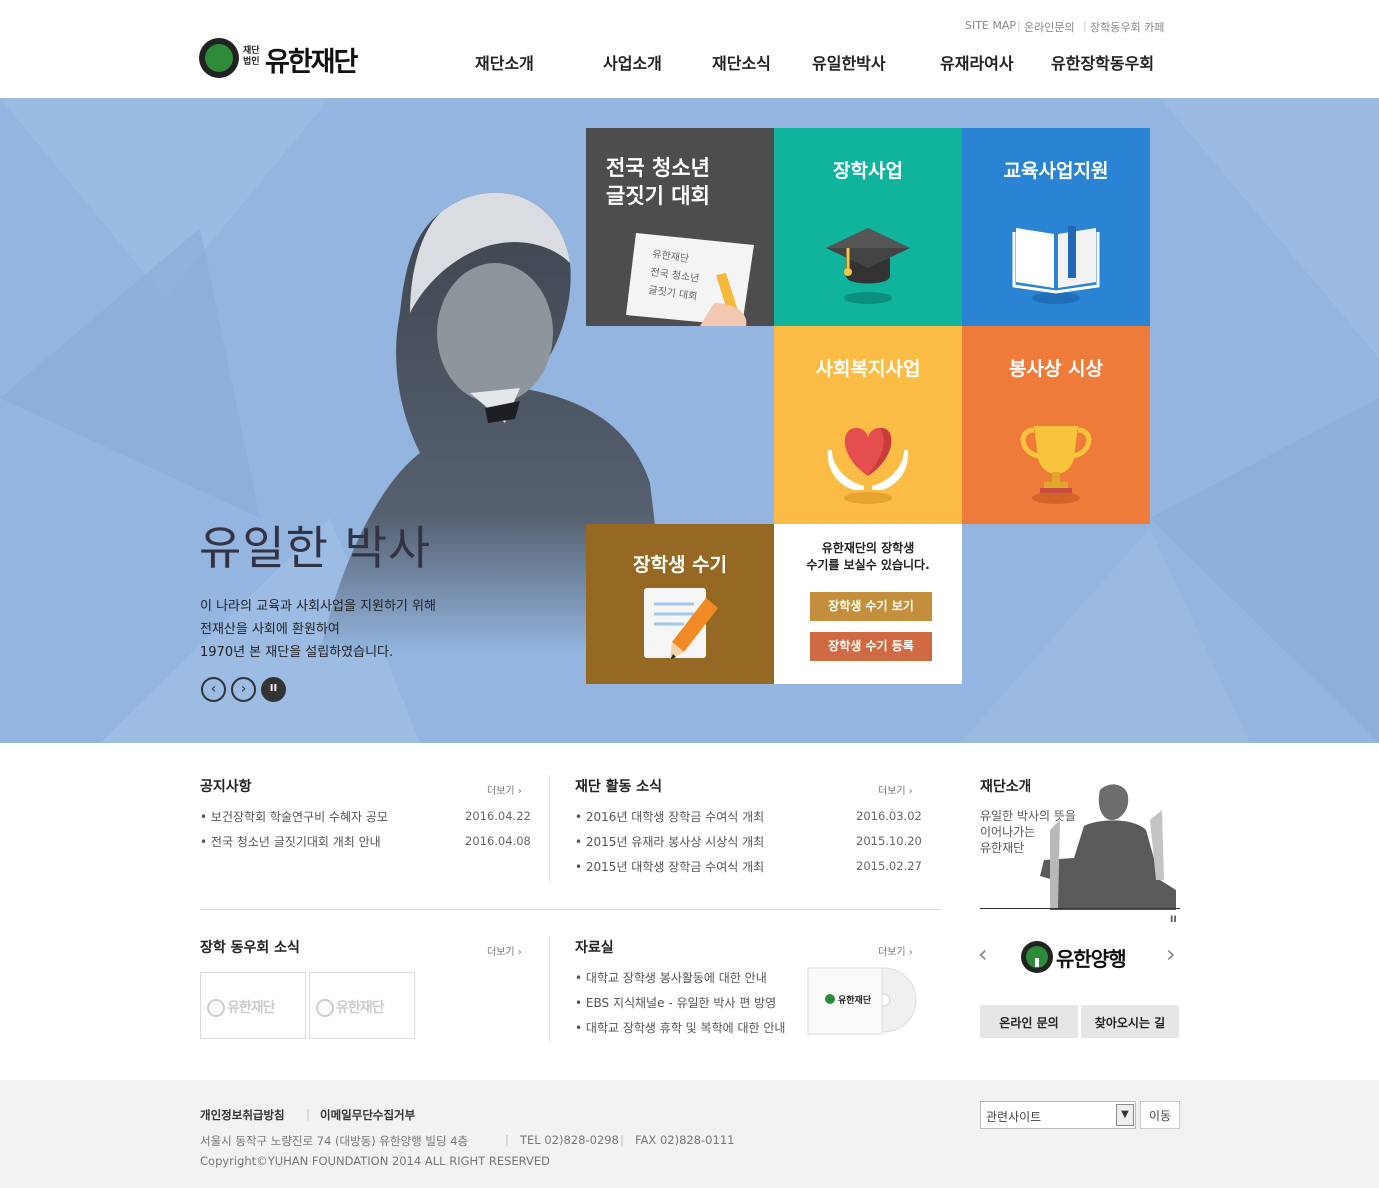 The width and height of the screenshot is (1379, 1188). Describe the element at coordinates (680, 227) in the screenshot. I see `tile-essay-contest: 전국 청소년 글짓기 대회 유한재단 전국 청소년 글짓기 대회` at that location.